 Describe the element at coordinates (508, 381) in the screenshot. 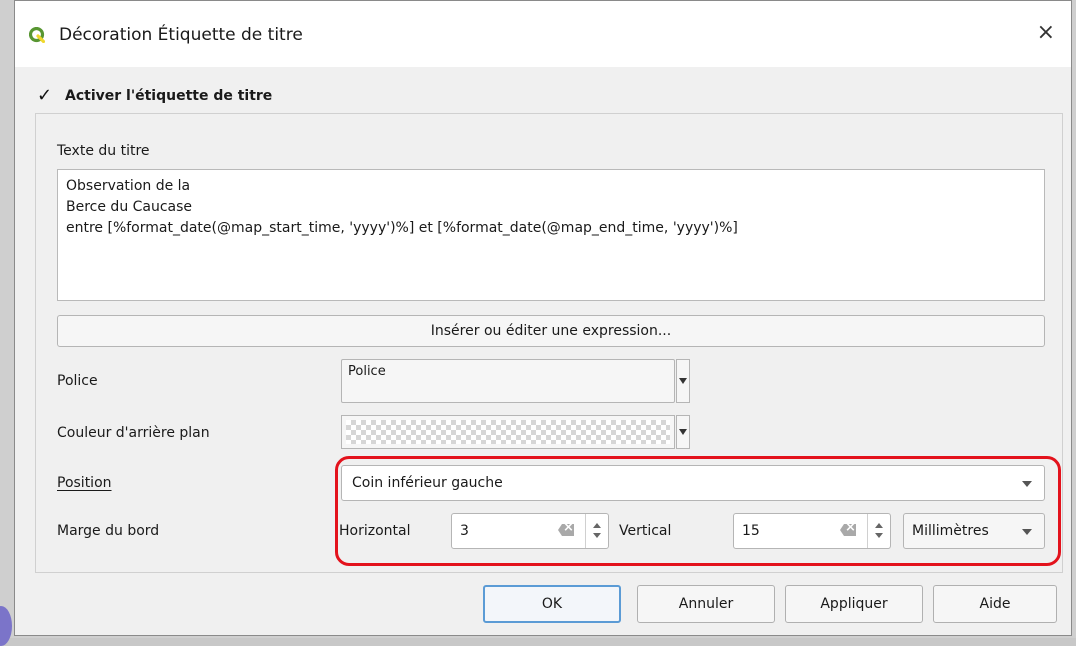

I see `font-button: Police` at that location.